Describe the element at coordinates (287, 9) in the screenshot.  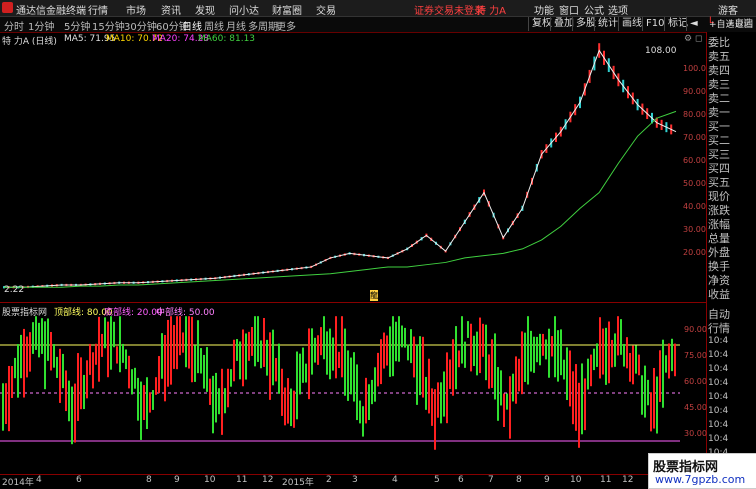
I see `menu-caifuquan: 财富圈` at that location.